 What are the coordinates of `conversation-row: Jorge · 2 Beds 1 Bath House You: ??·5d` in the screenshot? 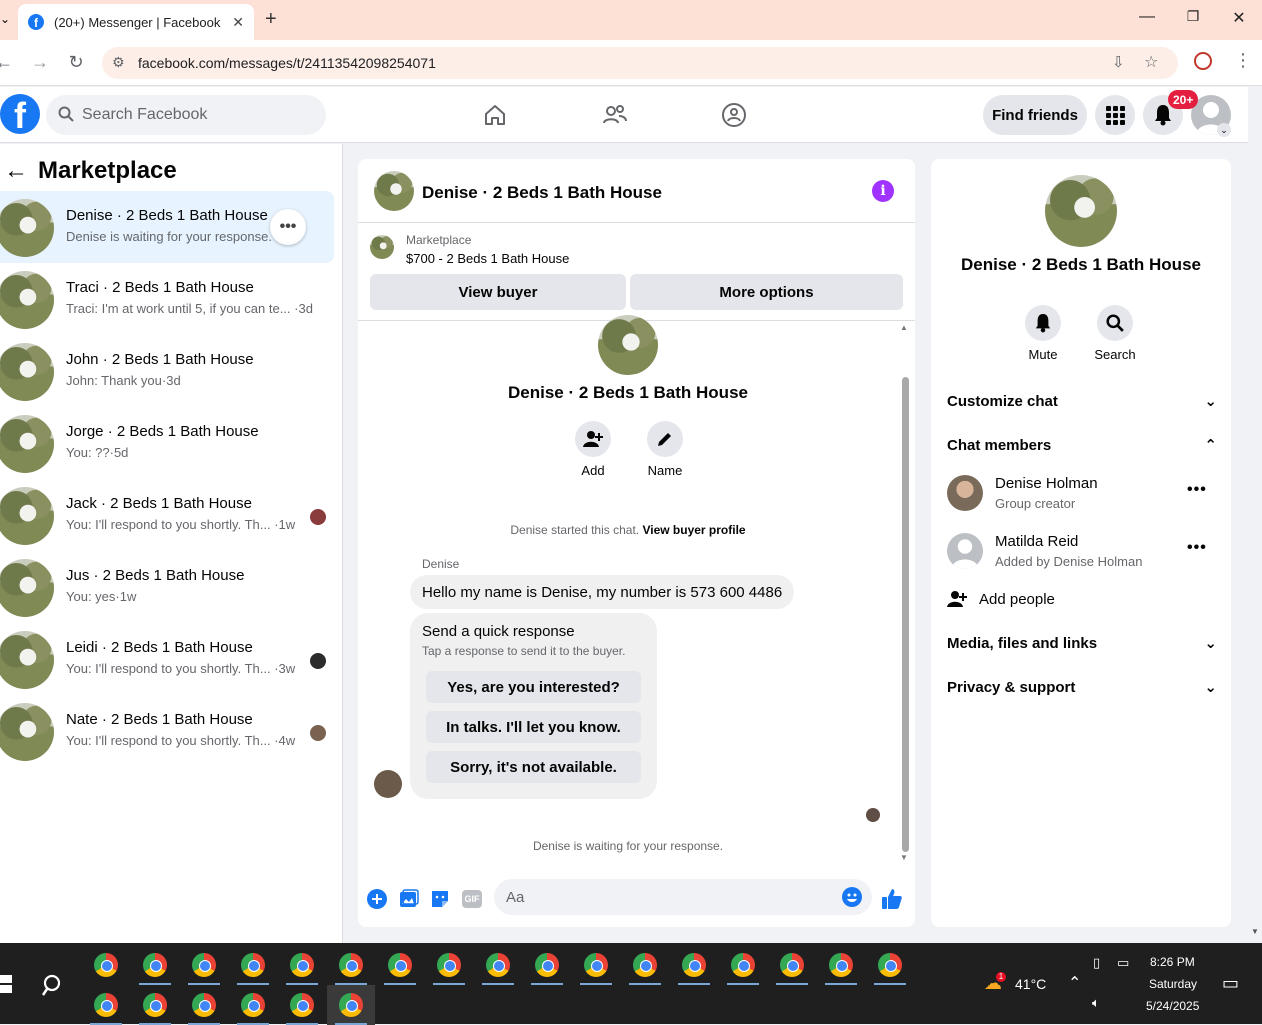 It's located at (167, 443).